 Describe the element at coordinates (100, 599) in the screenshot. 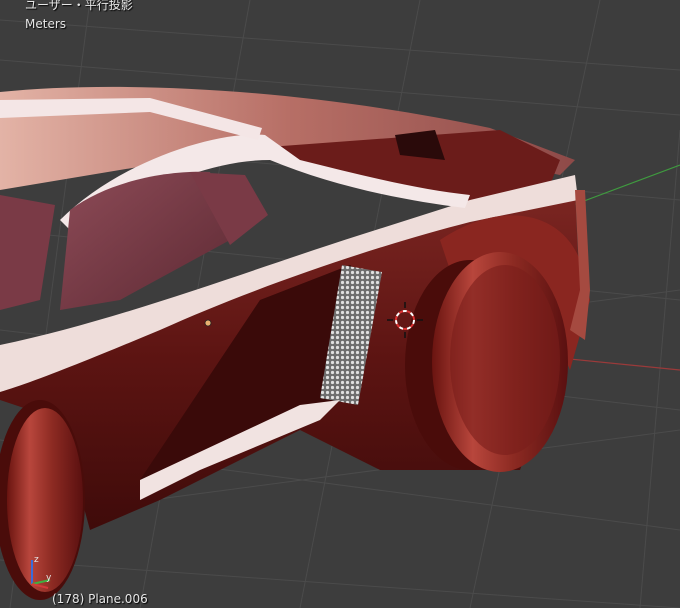

I see `active-object-info: (178) Plane.006` at that location.